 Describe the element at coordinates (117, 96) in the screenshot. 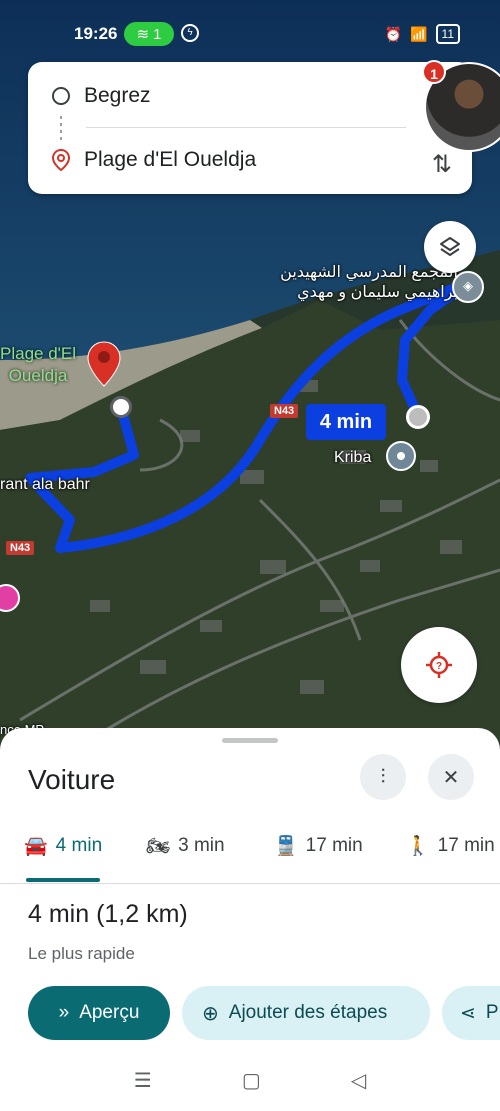

I see `origin-field: Begrez` at that location.